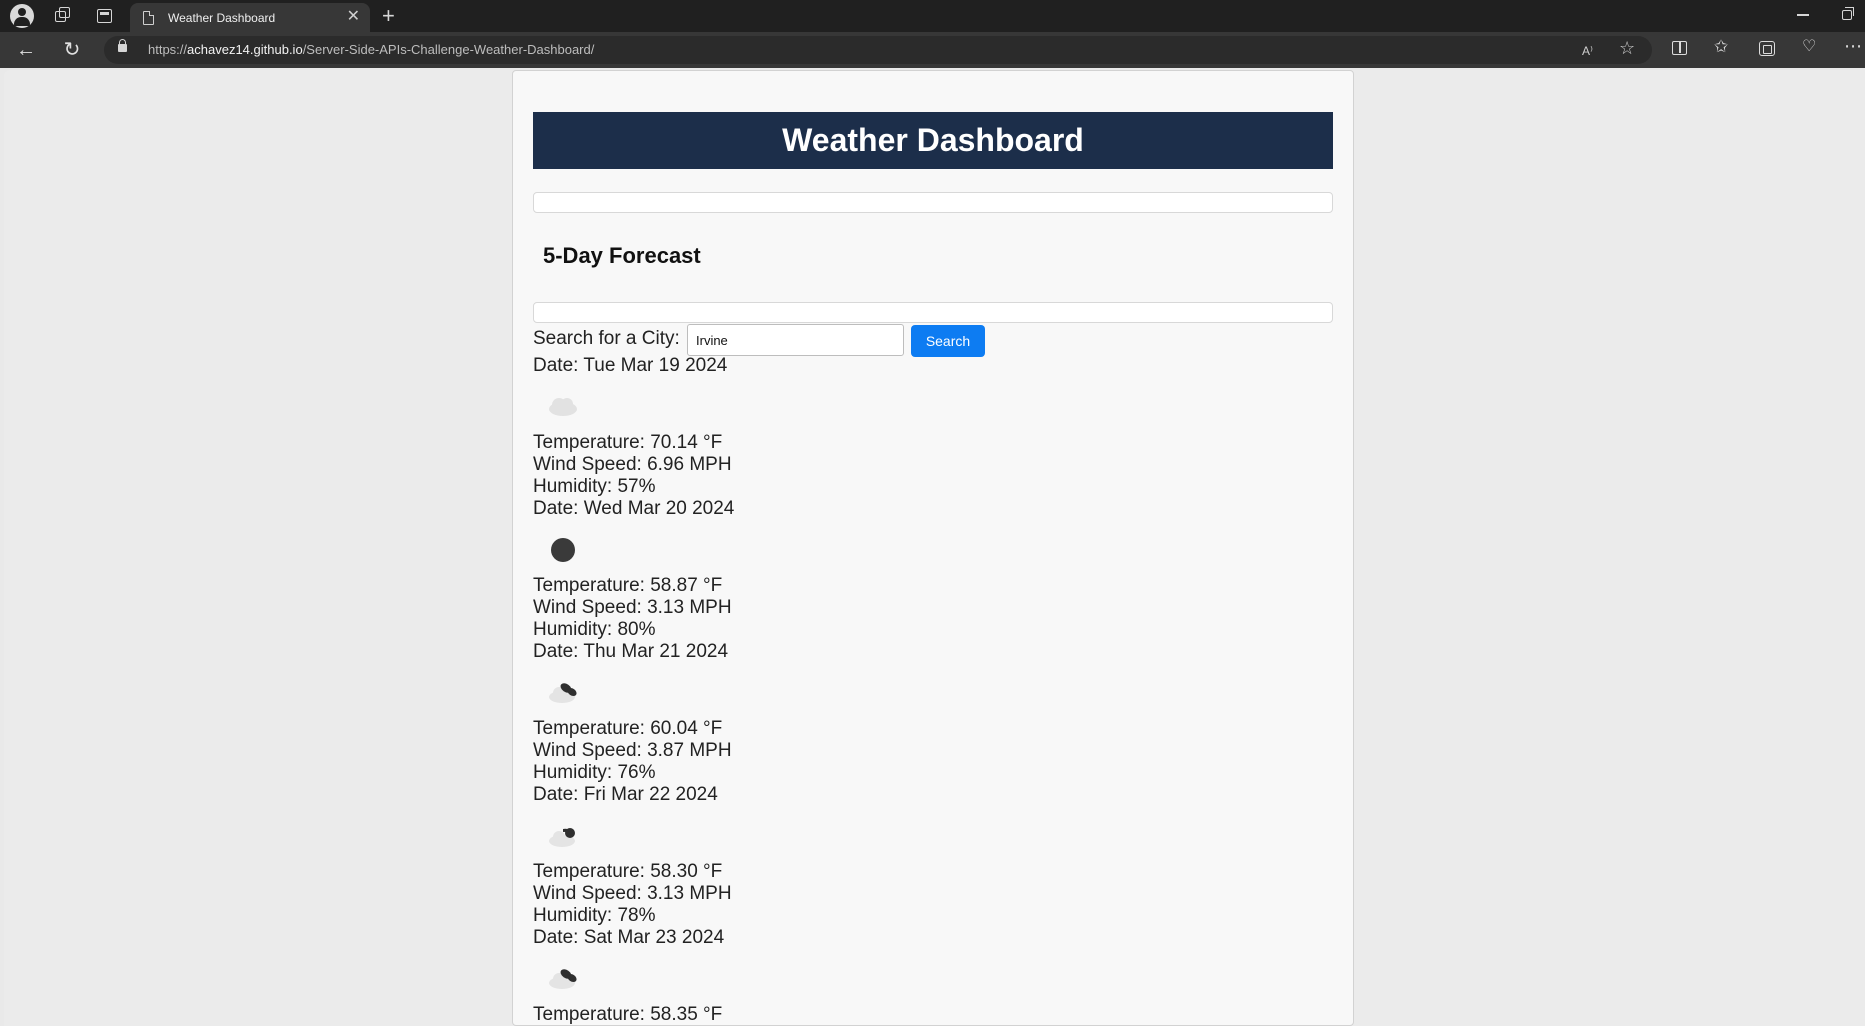 This screenshot has height=1026, width=1865. What do you see at coordinates (628, 728) in the screenshot?
I see `forecast-temperature: Temperature: 60.04 °F` at bounding box center [628, 728].